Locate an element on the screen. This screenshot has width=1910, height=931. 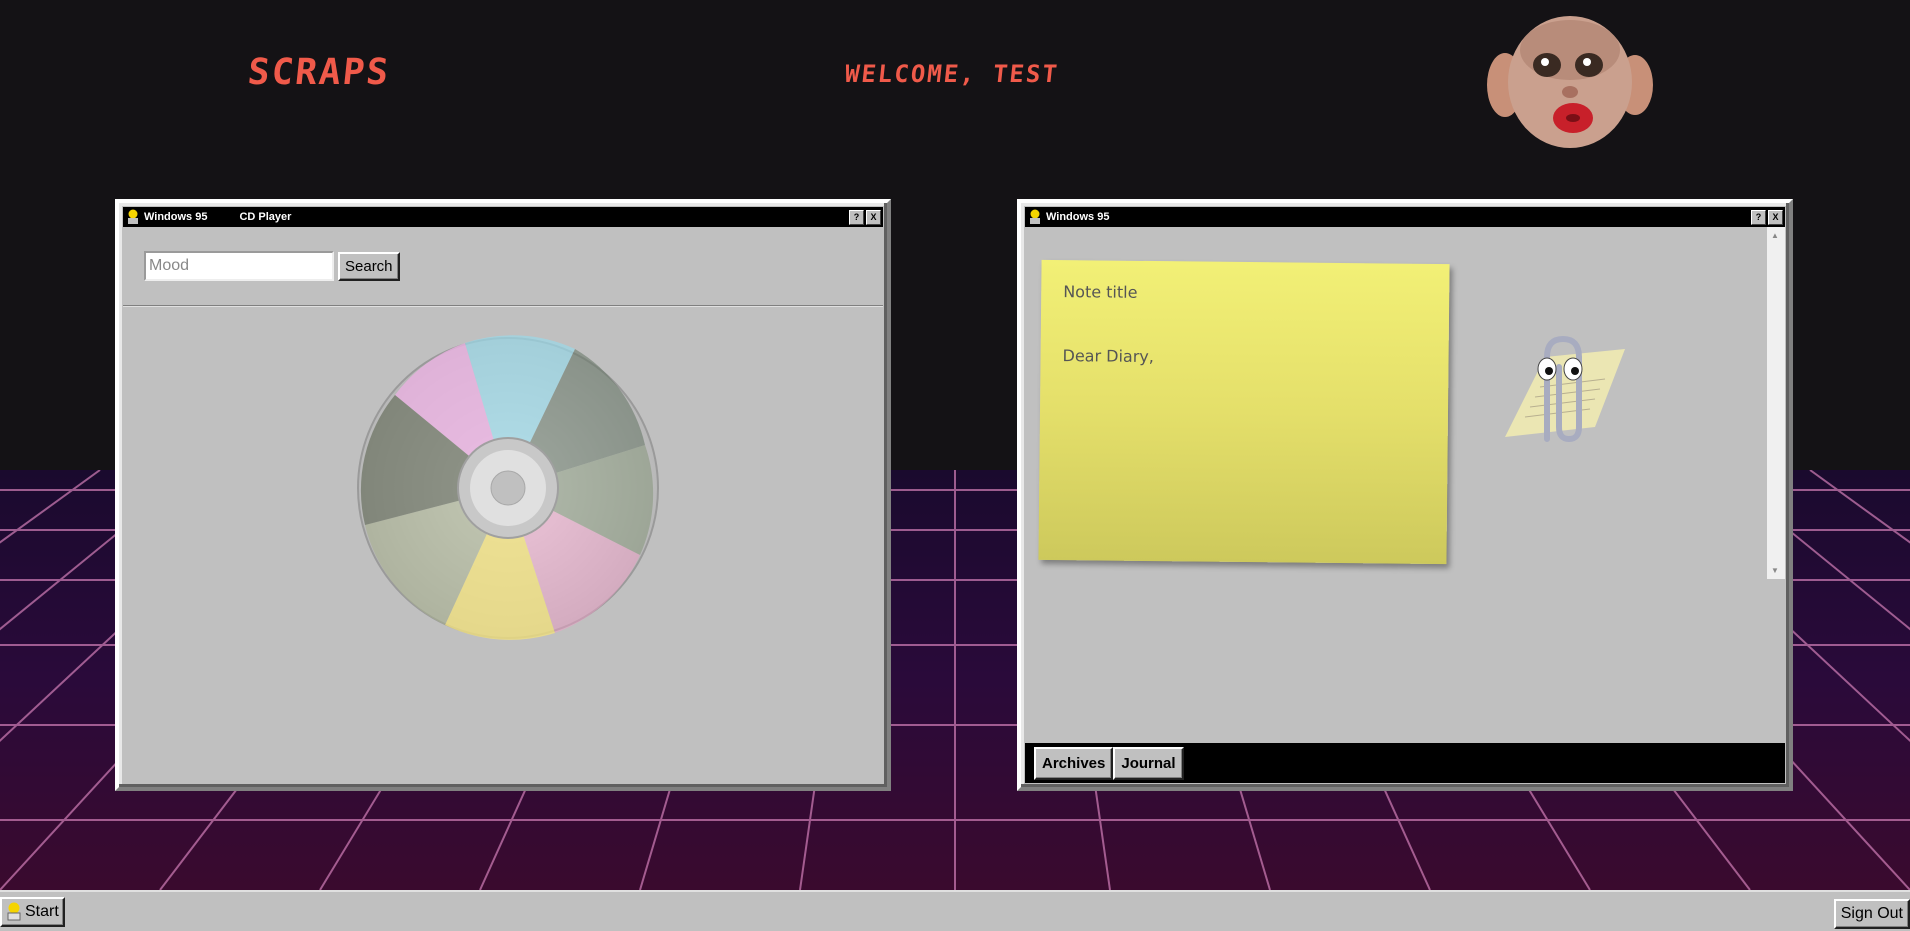
paperclip-assistant-icon is located at coordinates (1560, 392).